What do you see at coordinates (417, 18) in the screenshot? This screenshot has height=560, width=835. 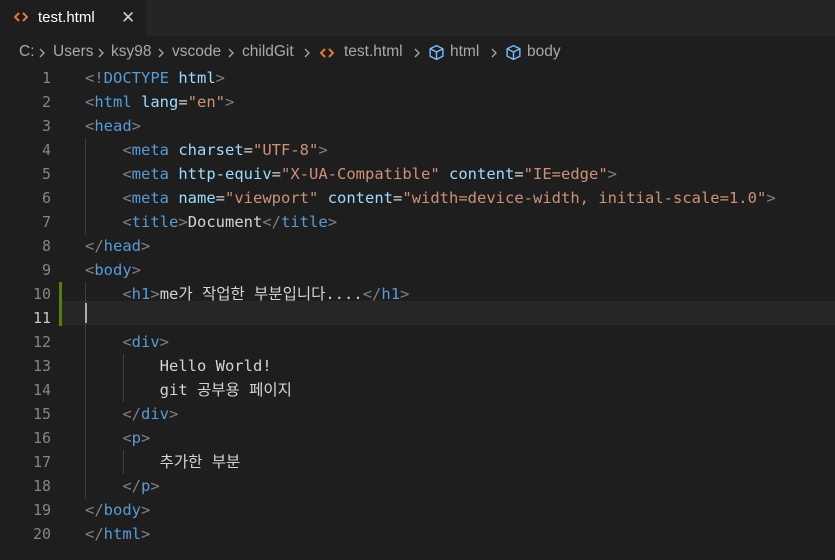 I see `tab-bar: test.html ✕` at bounding box center [417, 18].